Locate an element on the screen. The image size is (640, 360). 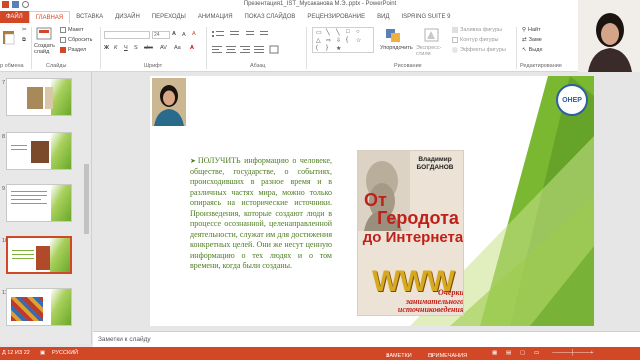
strikethrough-icon: abc is located at coordinates (148, 48).